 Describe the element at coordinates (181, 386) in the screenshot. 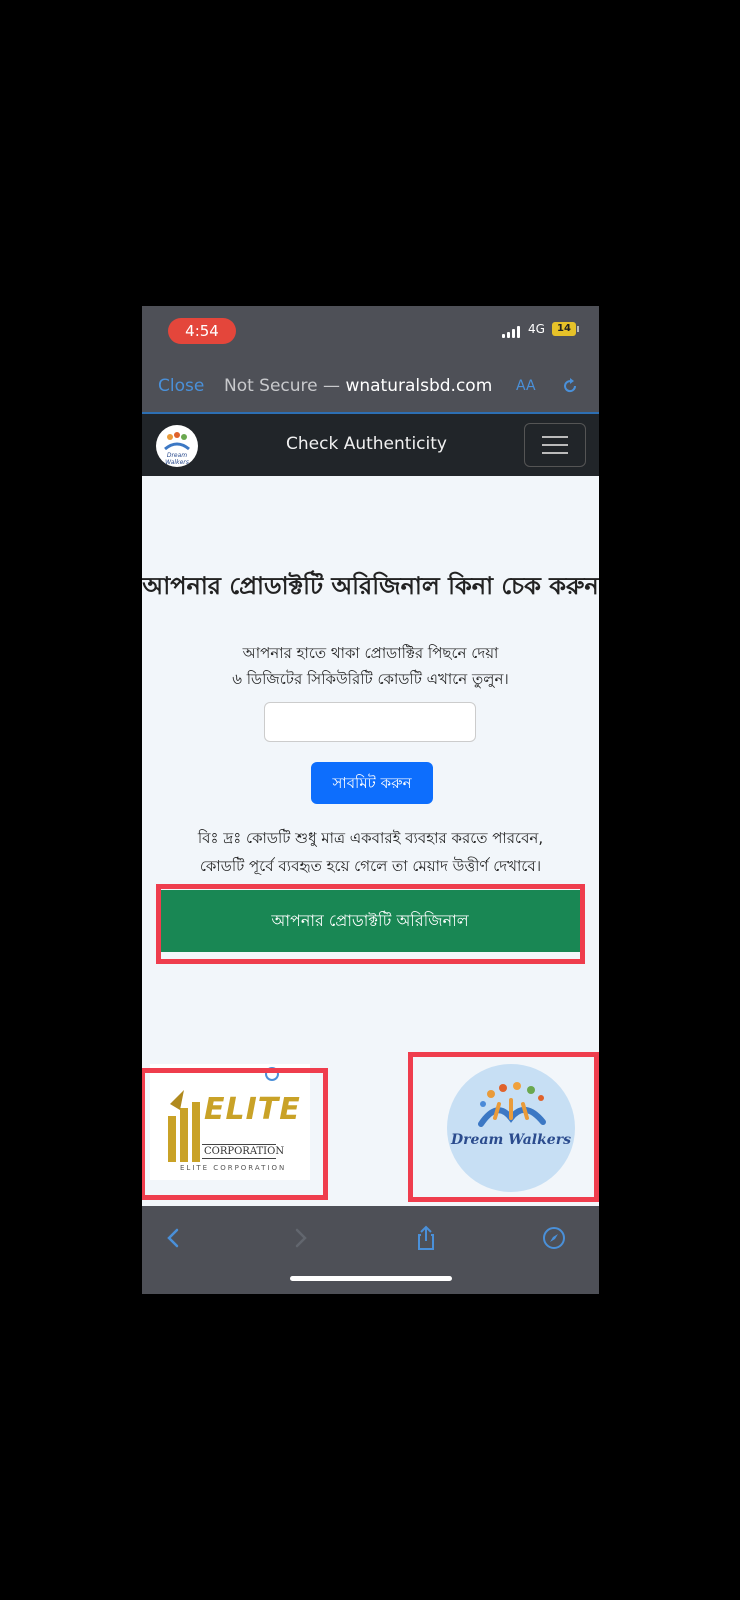

I see `close-button: Close` at that location.